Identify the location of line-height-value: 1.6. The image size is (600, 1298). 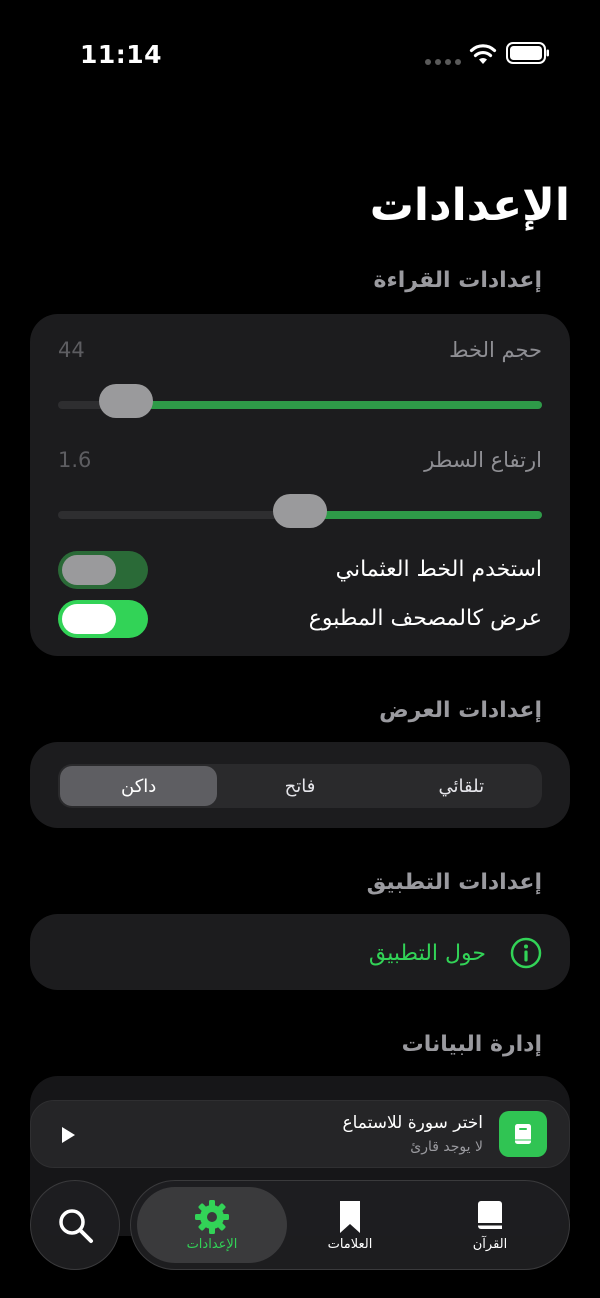
(75, 460).